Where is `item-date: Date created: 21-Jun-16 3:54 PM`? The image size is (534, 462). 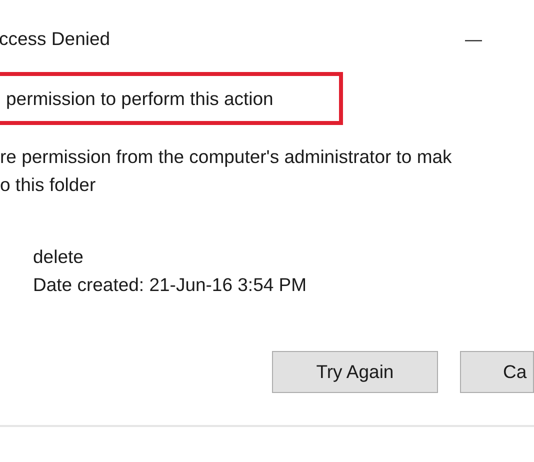 item-date: Date created: 21-Jun-16 3:54 PM is located at coordinates (170, 285).